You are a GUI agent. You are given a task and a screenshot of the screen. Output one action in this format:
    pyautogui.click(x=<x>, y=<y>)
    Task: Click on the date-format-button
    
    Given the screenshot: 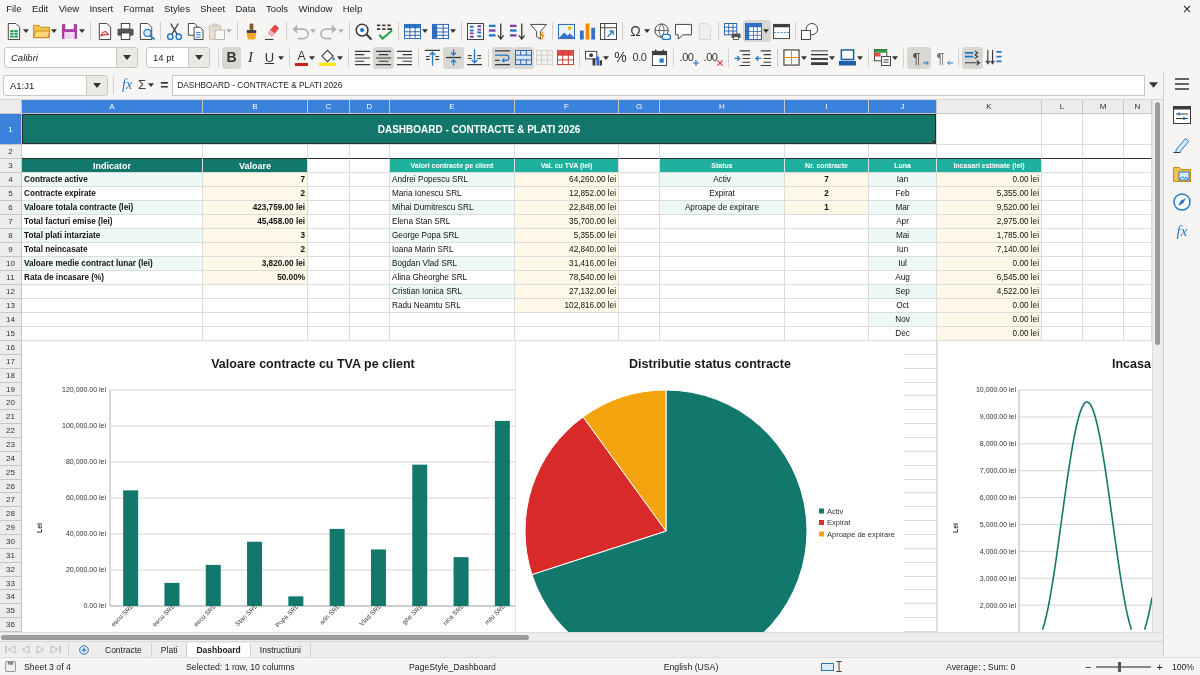 What is the action you would take?
    pyautogui.click(x=659, y=57)
    